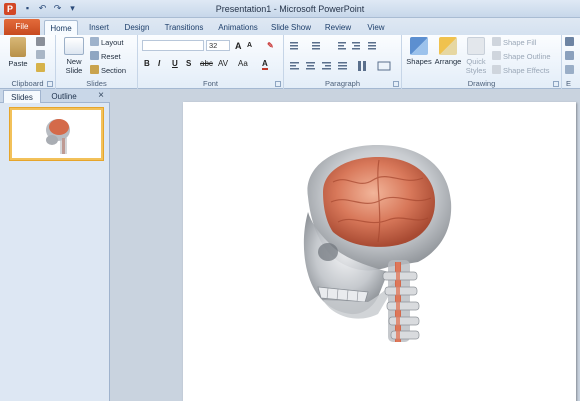 The width and height of the screenshot is (580, 401). Describe the element at coordinates (419, 46) in the screenshot. I see `shapes-icon` at that location.